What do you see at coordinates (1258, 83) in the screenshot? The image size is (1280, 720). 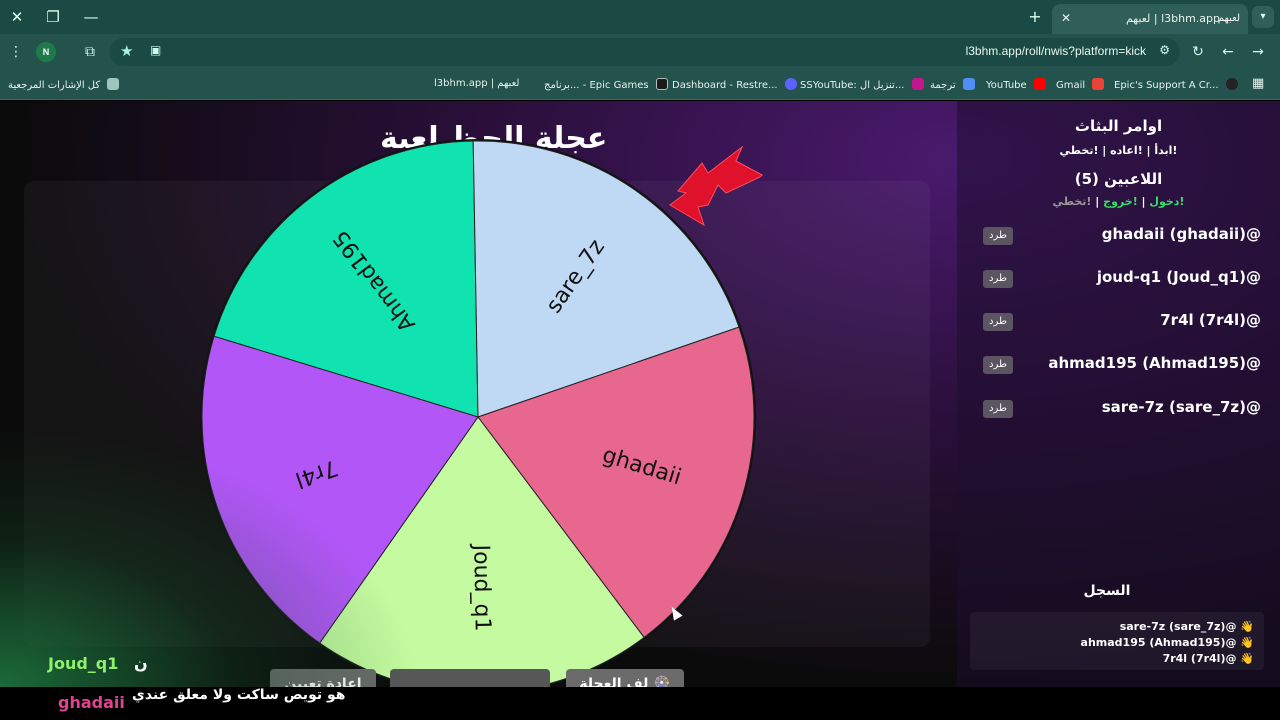 I see `bookmarks-overflow-icon: ▦` at bounding box center [1258, 83].